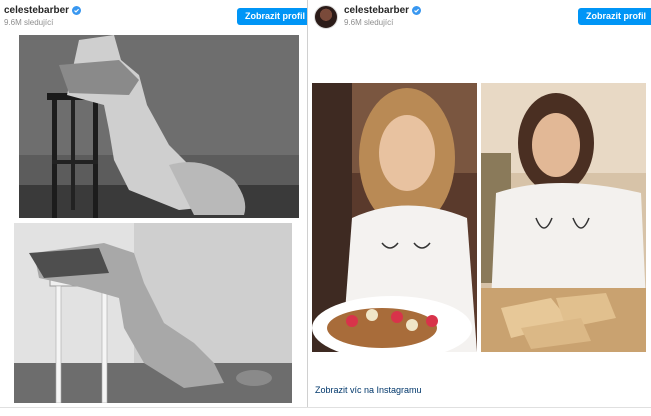  What do you see at coordinates (325, 407) in the screenshot?
I see `bottom-divider` at bounding box center [325, 407].